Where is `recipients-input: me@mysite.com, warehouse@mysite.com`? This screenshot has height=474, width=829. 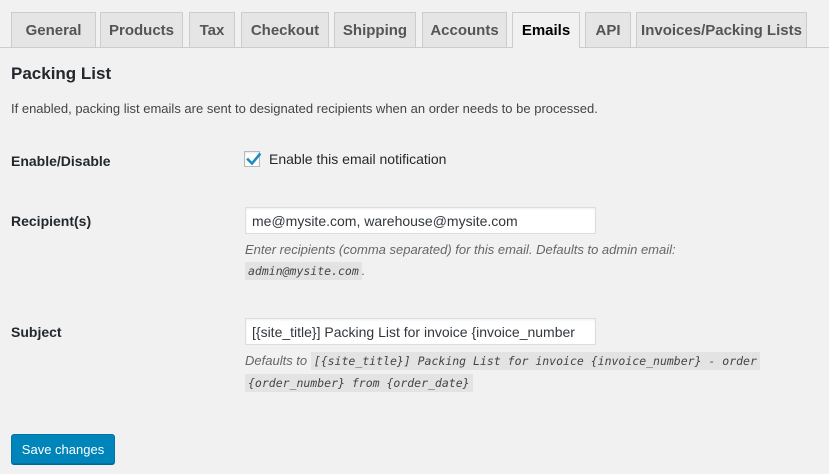 recipients-input: me@mysite.com, warehouse@mysite.com is located at coordinates (420, 220).